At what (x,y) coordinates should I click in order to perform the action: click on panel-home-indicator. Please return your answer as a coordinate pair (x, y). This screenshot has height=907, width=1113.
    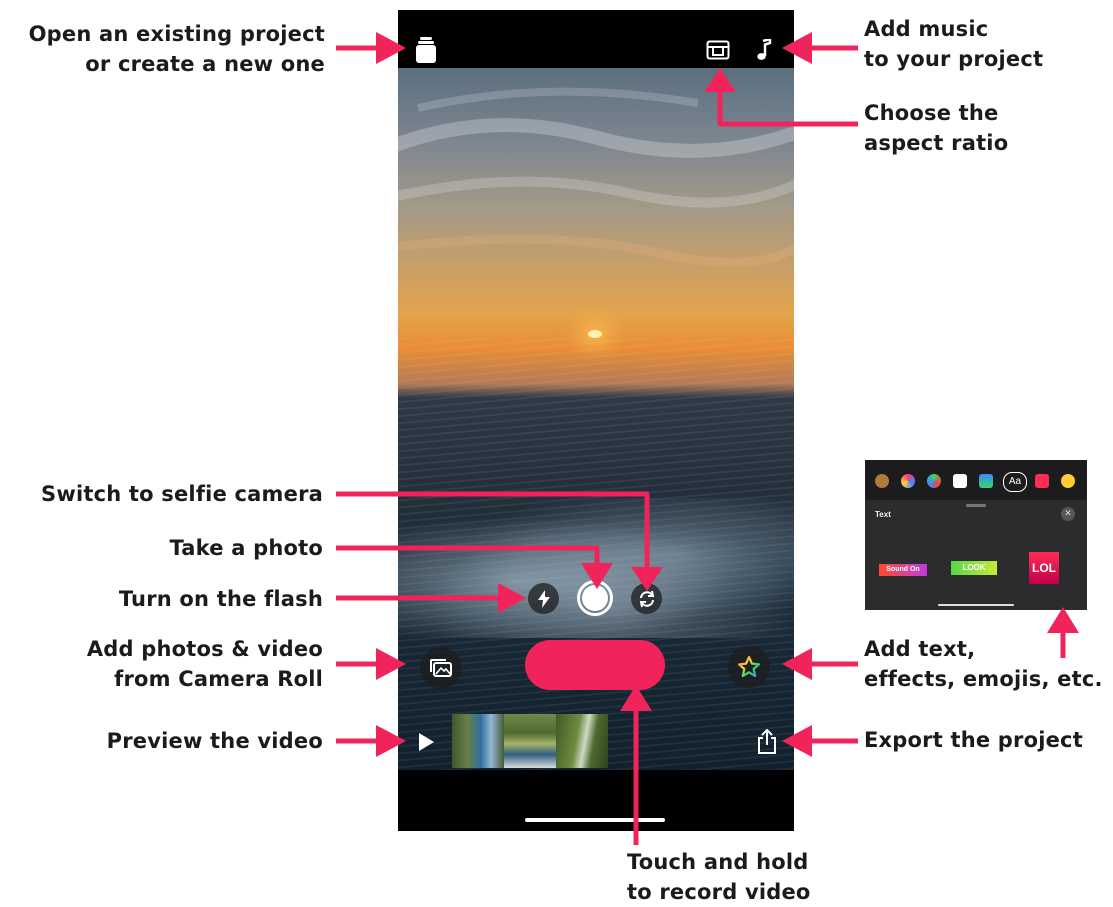
    Looking at the image, I should click on (976, 605).